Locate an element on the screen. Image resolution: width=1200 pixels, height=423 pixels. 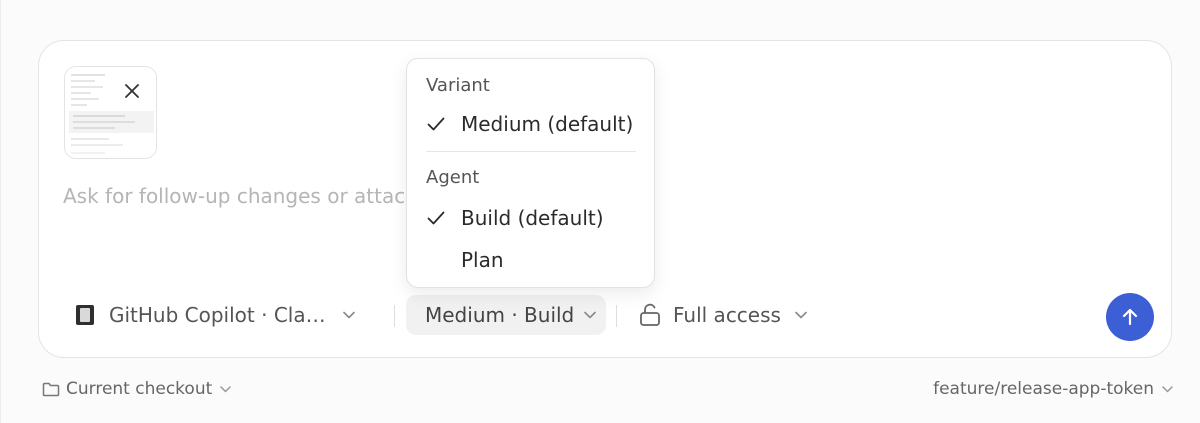
screenshot-preview is located at coordinates (110, 112).